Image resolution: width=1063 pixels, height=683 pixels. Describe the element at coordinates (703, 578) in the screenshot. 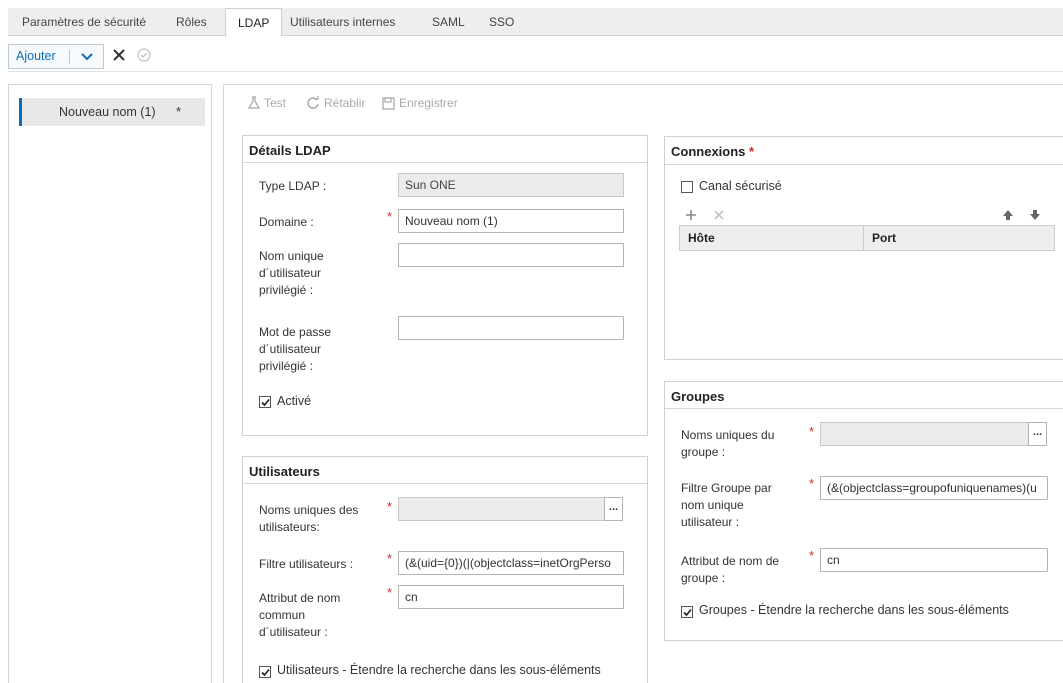

I see `groups-name-label-2: groupe :` at that location.